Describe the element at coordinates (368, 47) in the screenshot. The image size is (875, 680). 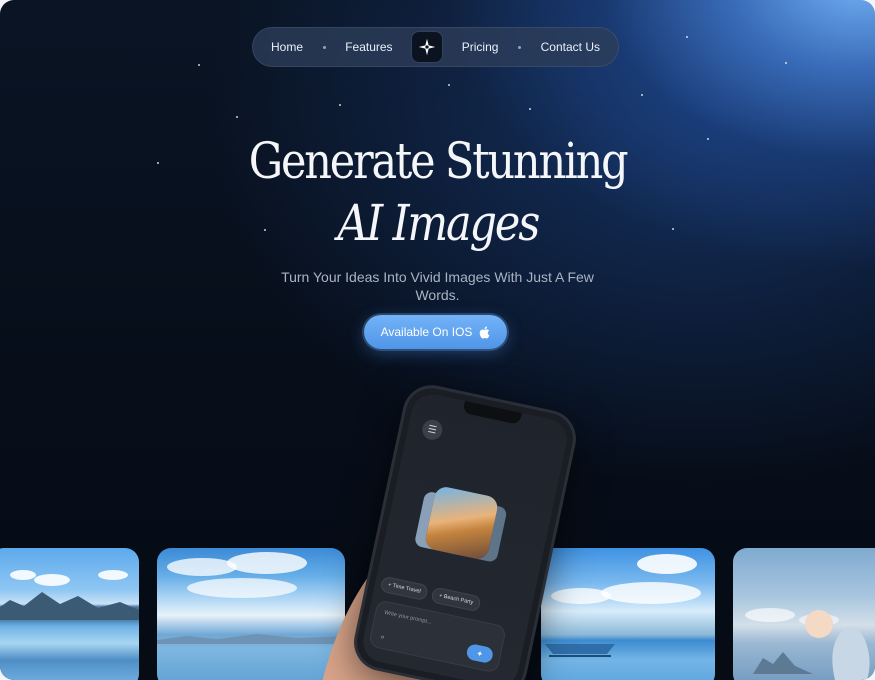
I see `nav-item-features: Features` at that location.